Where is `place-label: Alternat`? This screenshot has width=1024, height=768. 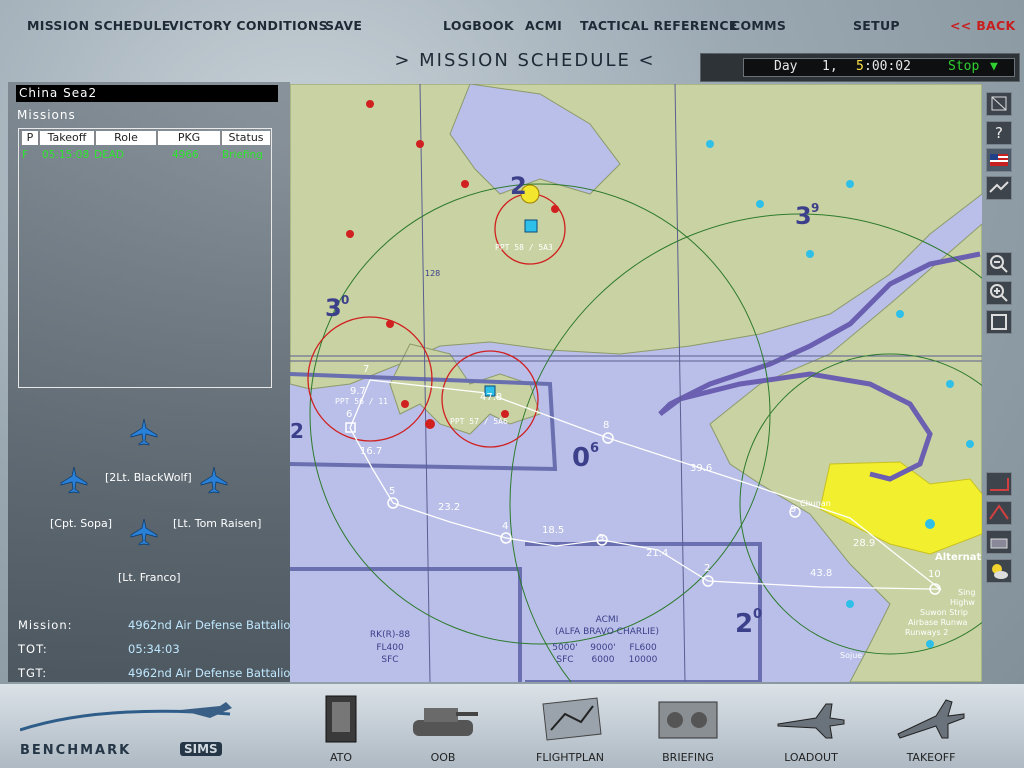 place-label: Alternat is located at coordinates (958, 557).